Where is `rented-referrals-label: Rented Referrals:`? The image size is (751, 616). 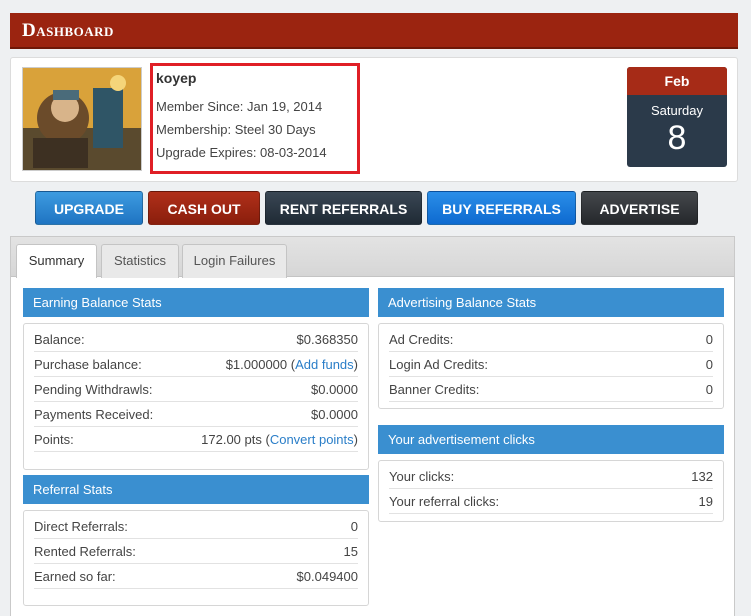 rented-referrals-label: Rented Referrals: is located at coordinates (85, 551).